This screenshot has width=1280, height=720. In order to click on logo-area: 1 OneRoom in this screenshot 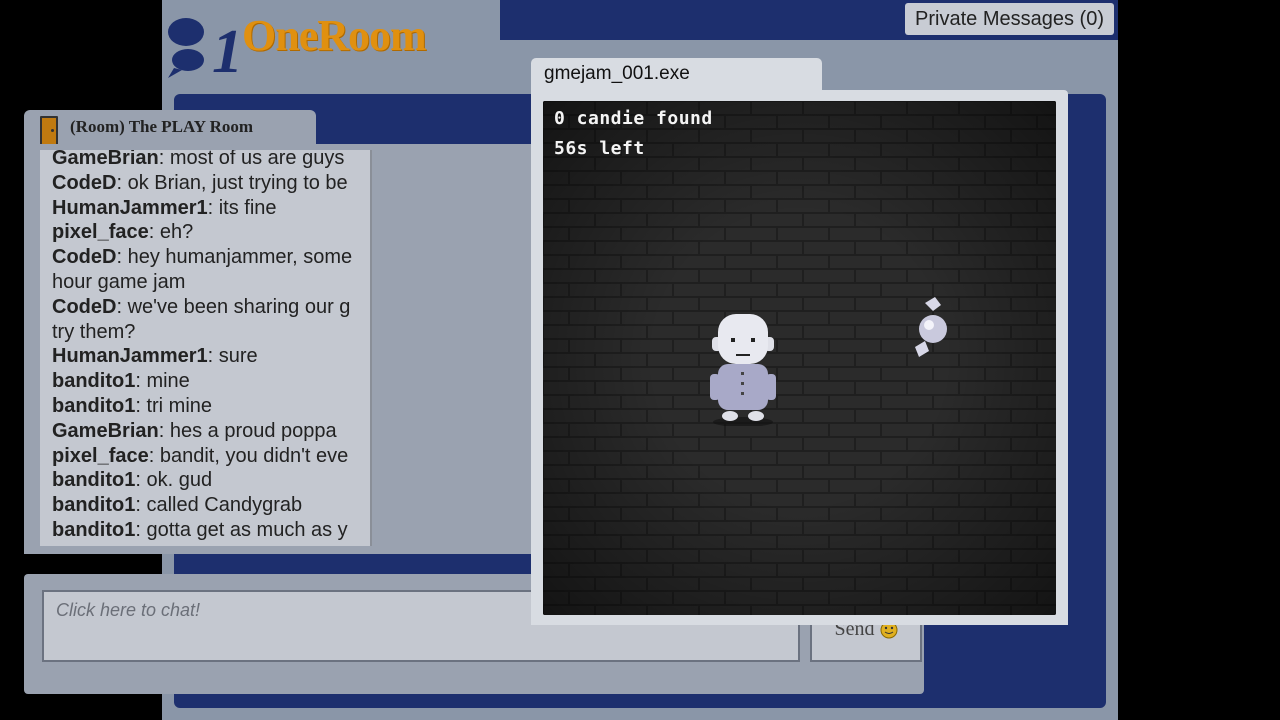, I will do `click(331, 40)`.